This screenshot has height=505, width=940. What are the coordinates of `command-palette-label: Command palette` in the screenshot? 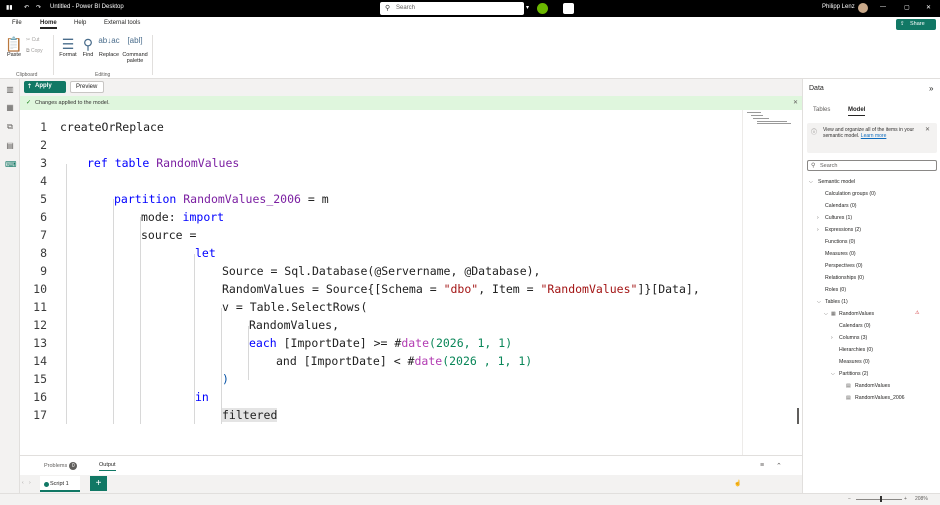 It's located at (135, 58).